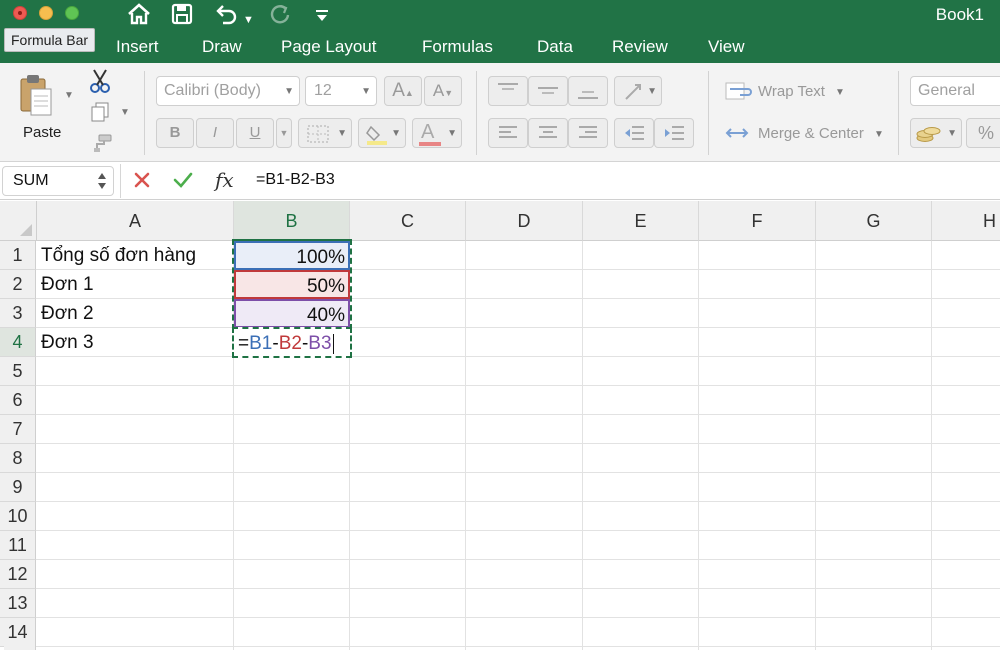 The width and height of the screenshot is (1000, 650). What do you see at coordinates (100, 83) in the screenshot?
I see `cut-icon` at bounding box center [100, 83].